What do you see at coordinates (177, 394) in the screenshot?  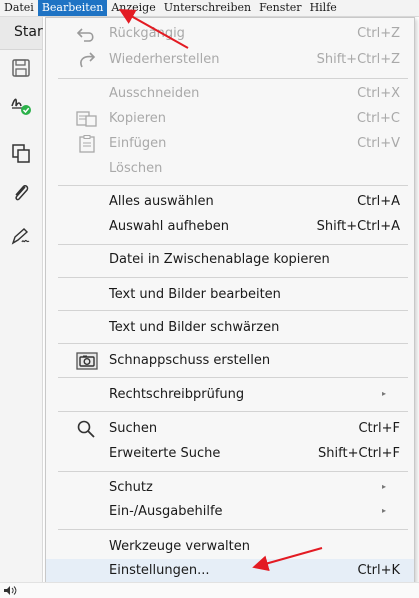 I see `spellcheck-label: Rechtschreibprüfung` at bounding box center [177, 394].